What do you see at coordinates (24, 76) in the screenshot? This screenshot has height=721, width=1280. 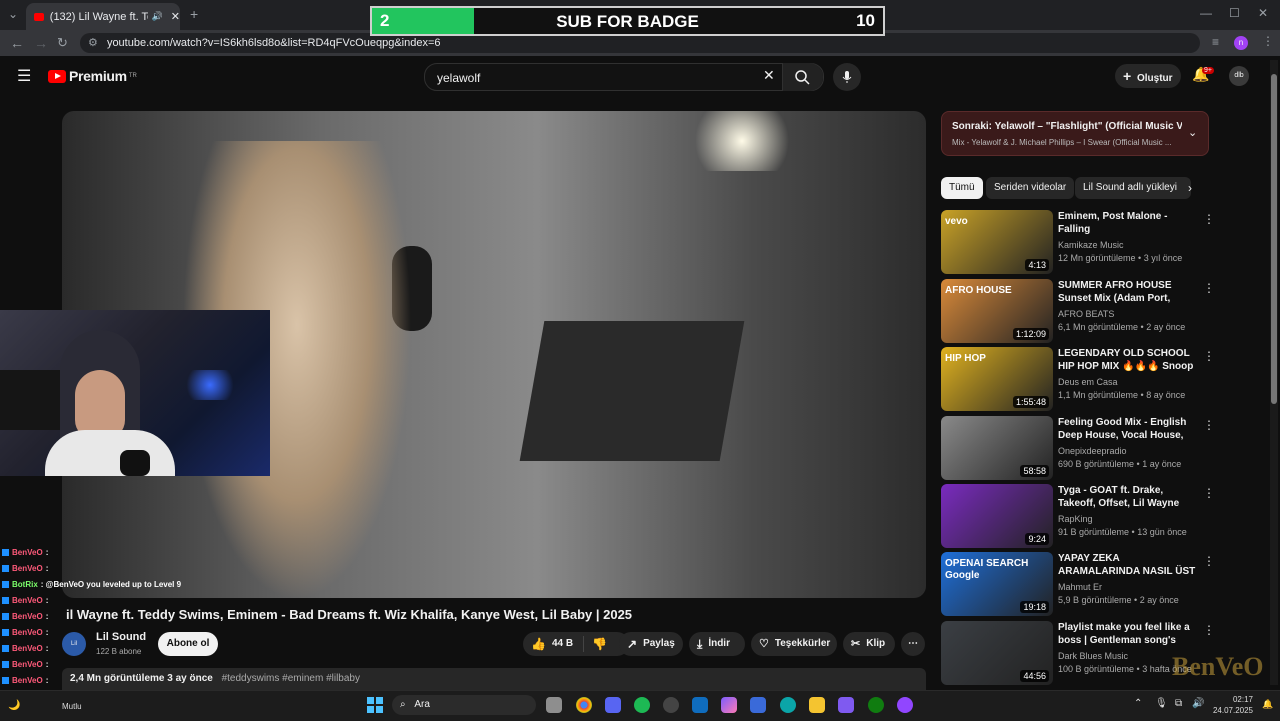 I see `hamburger-menu-icon: ☰` at bounding box center [24, 76].